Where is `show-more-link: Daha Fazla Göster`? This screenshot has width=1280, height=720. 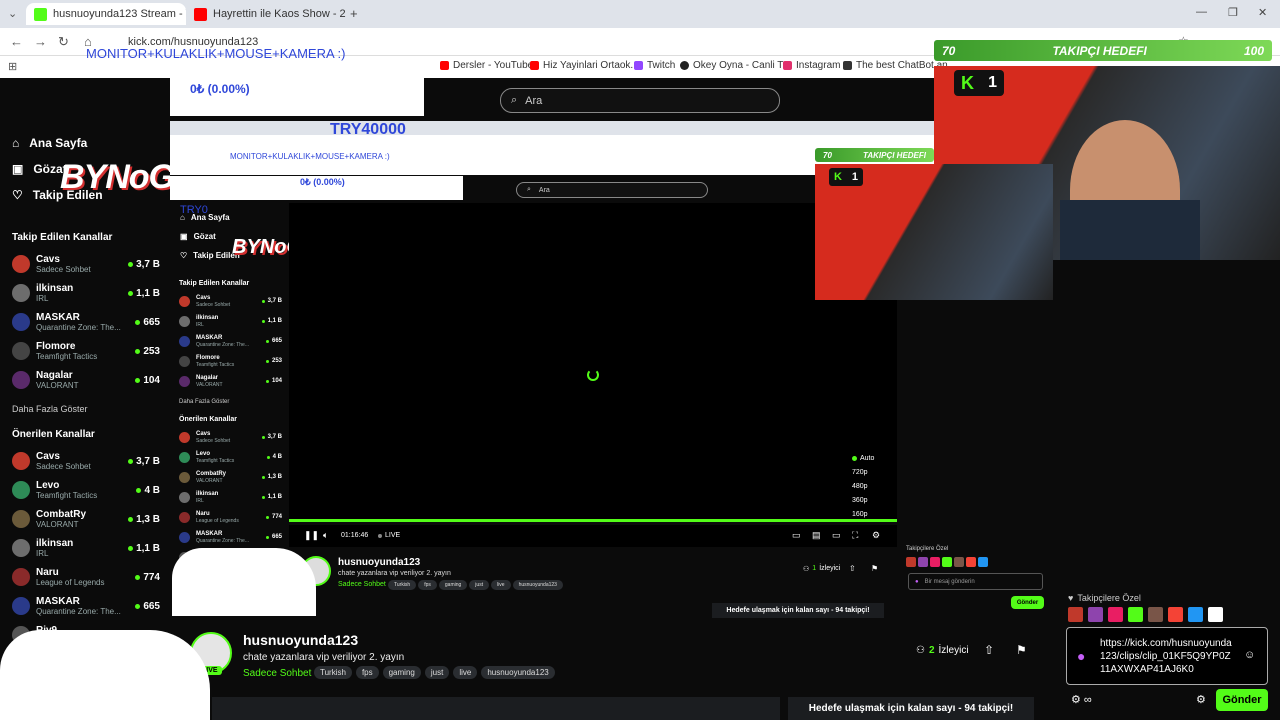
show-more-link: Daha Fazla Göster is located at coordinates (50, 409).